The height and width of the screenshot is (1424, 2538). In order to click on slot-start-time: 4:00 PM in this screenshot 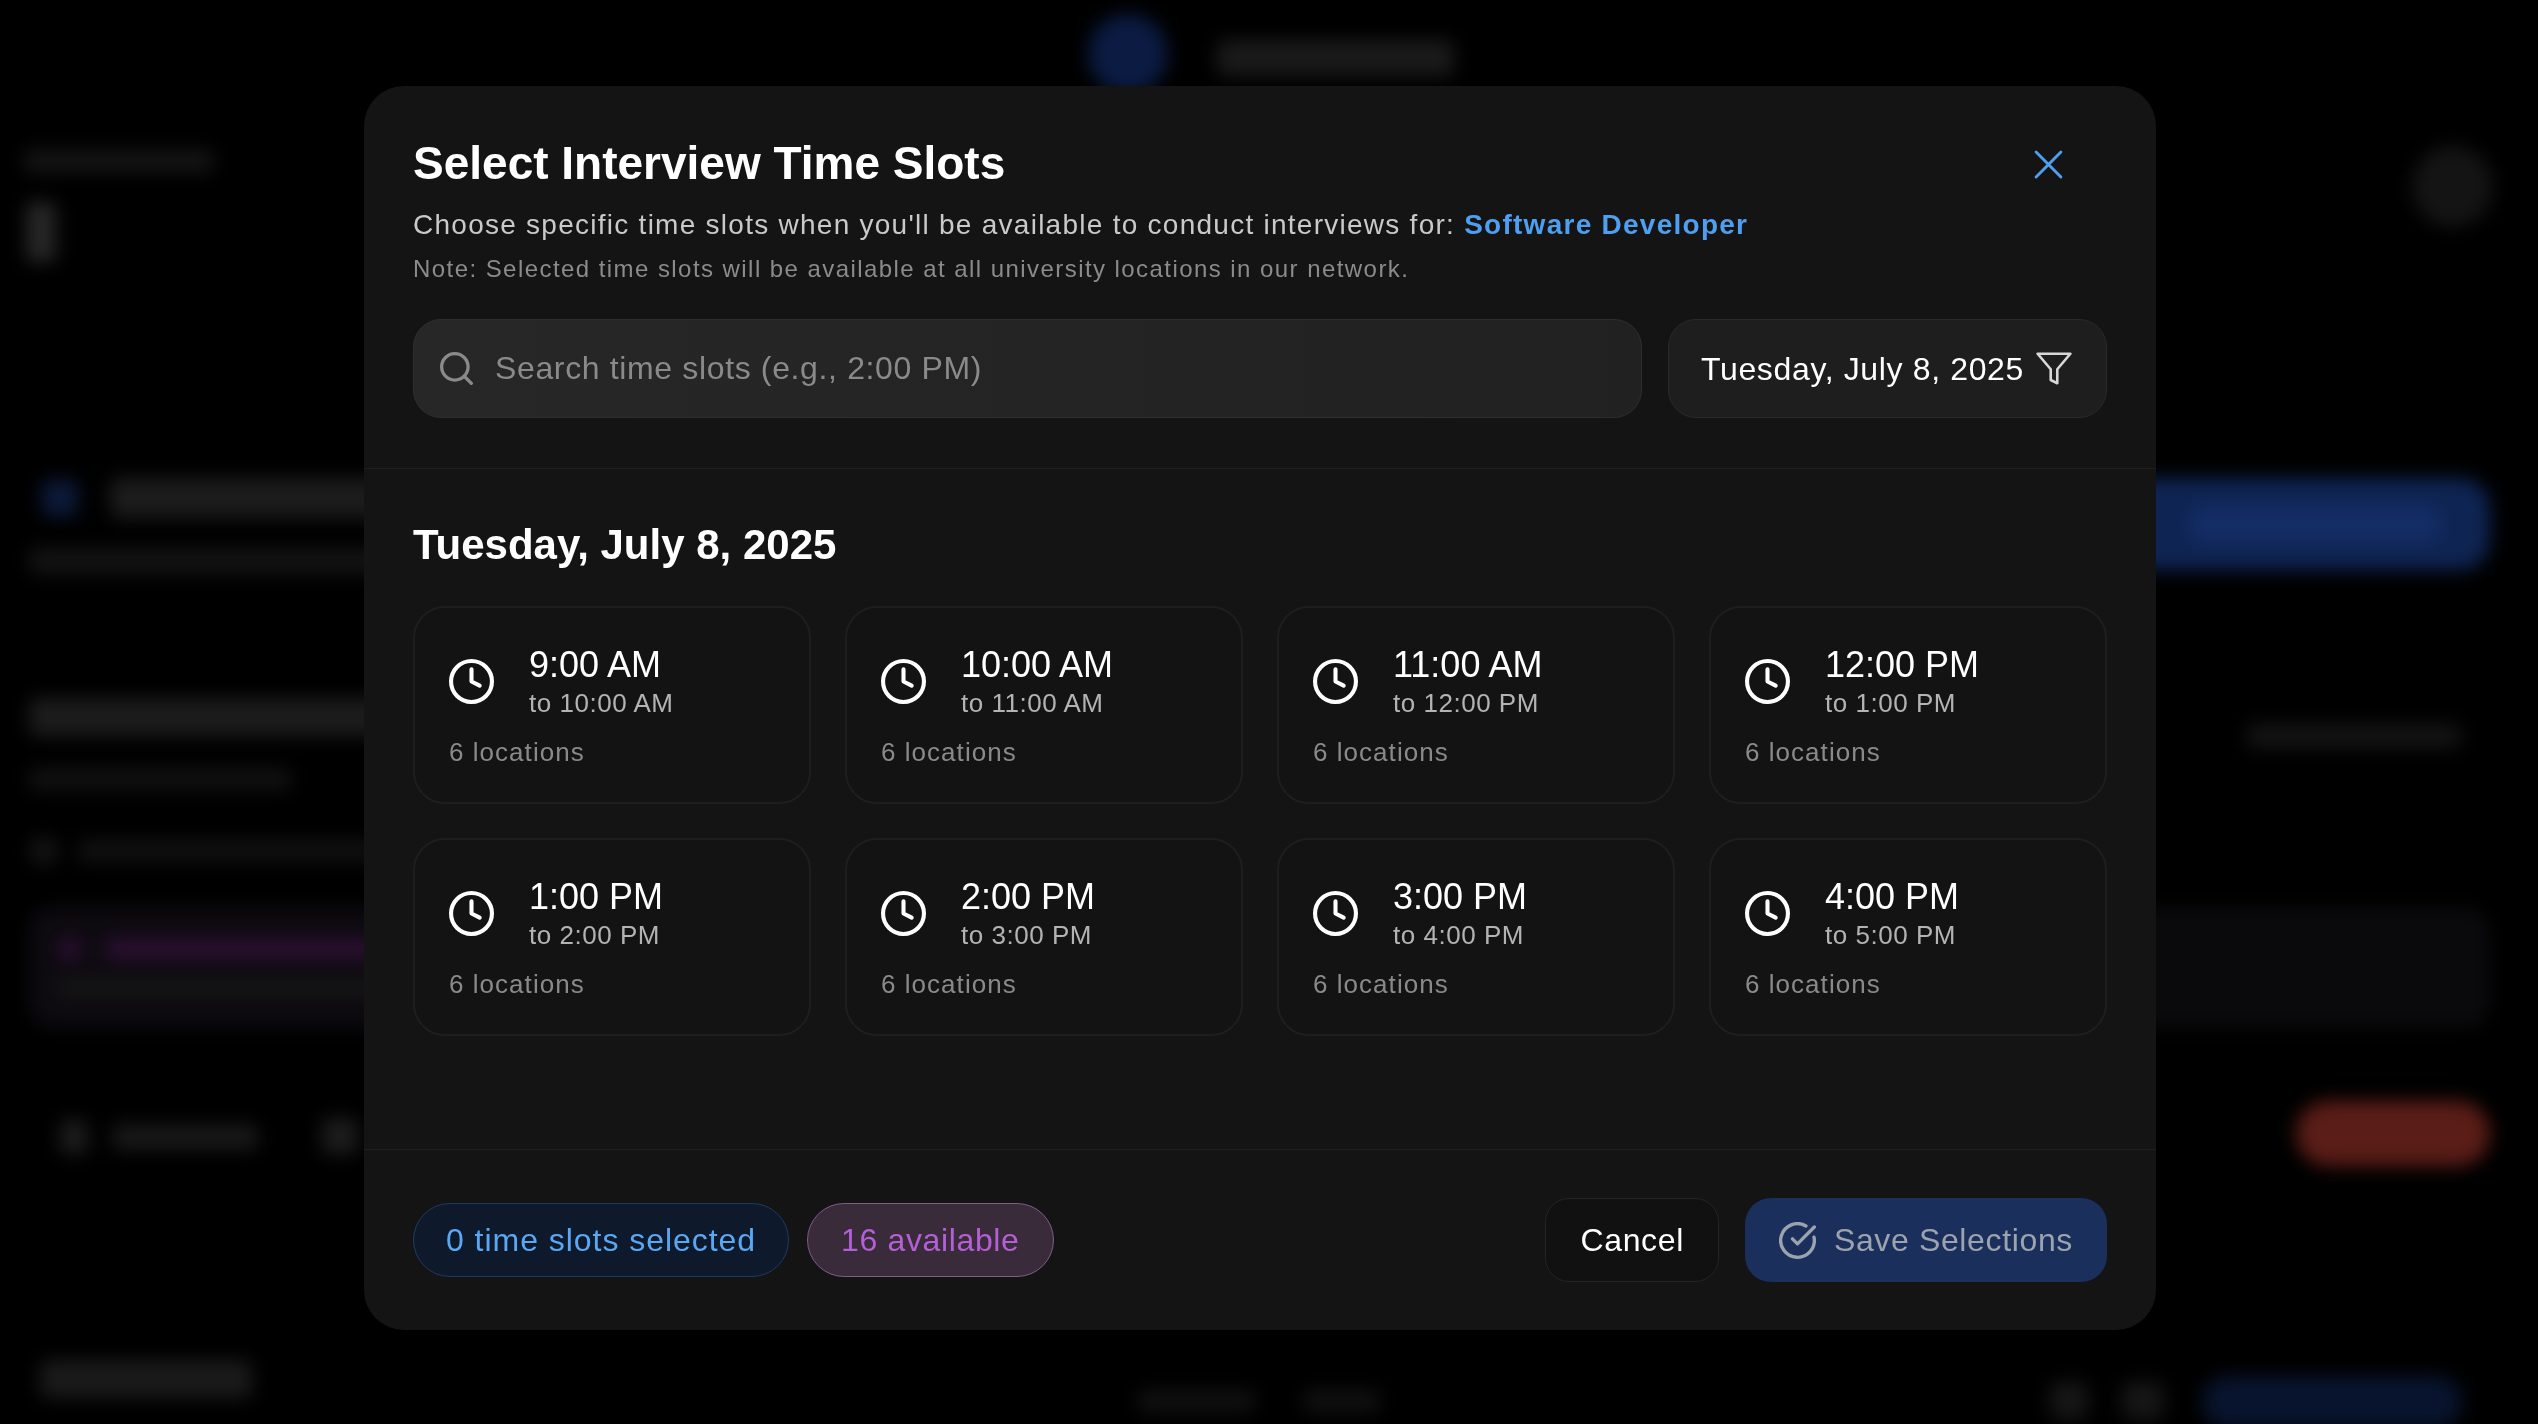, I will do `click(1892, 897)`.